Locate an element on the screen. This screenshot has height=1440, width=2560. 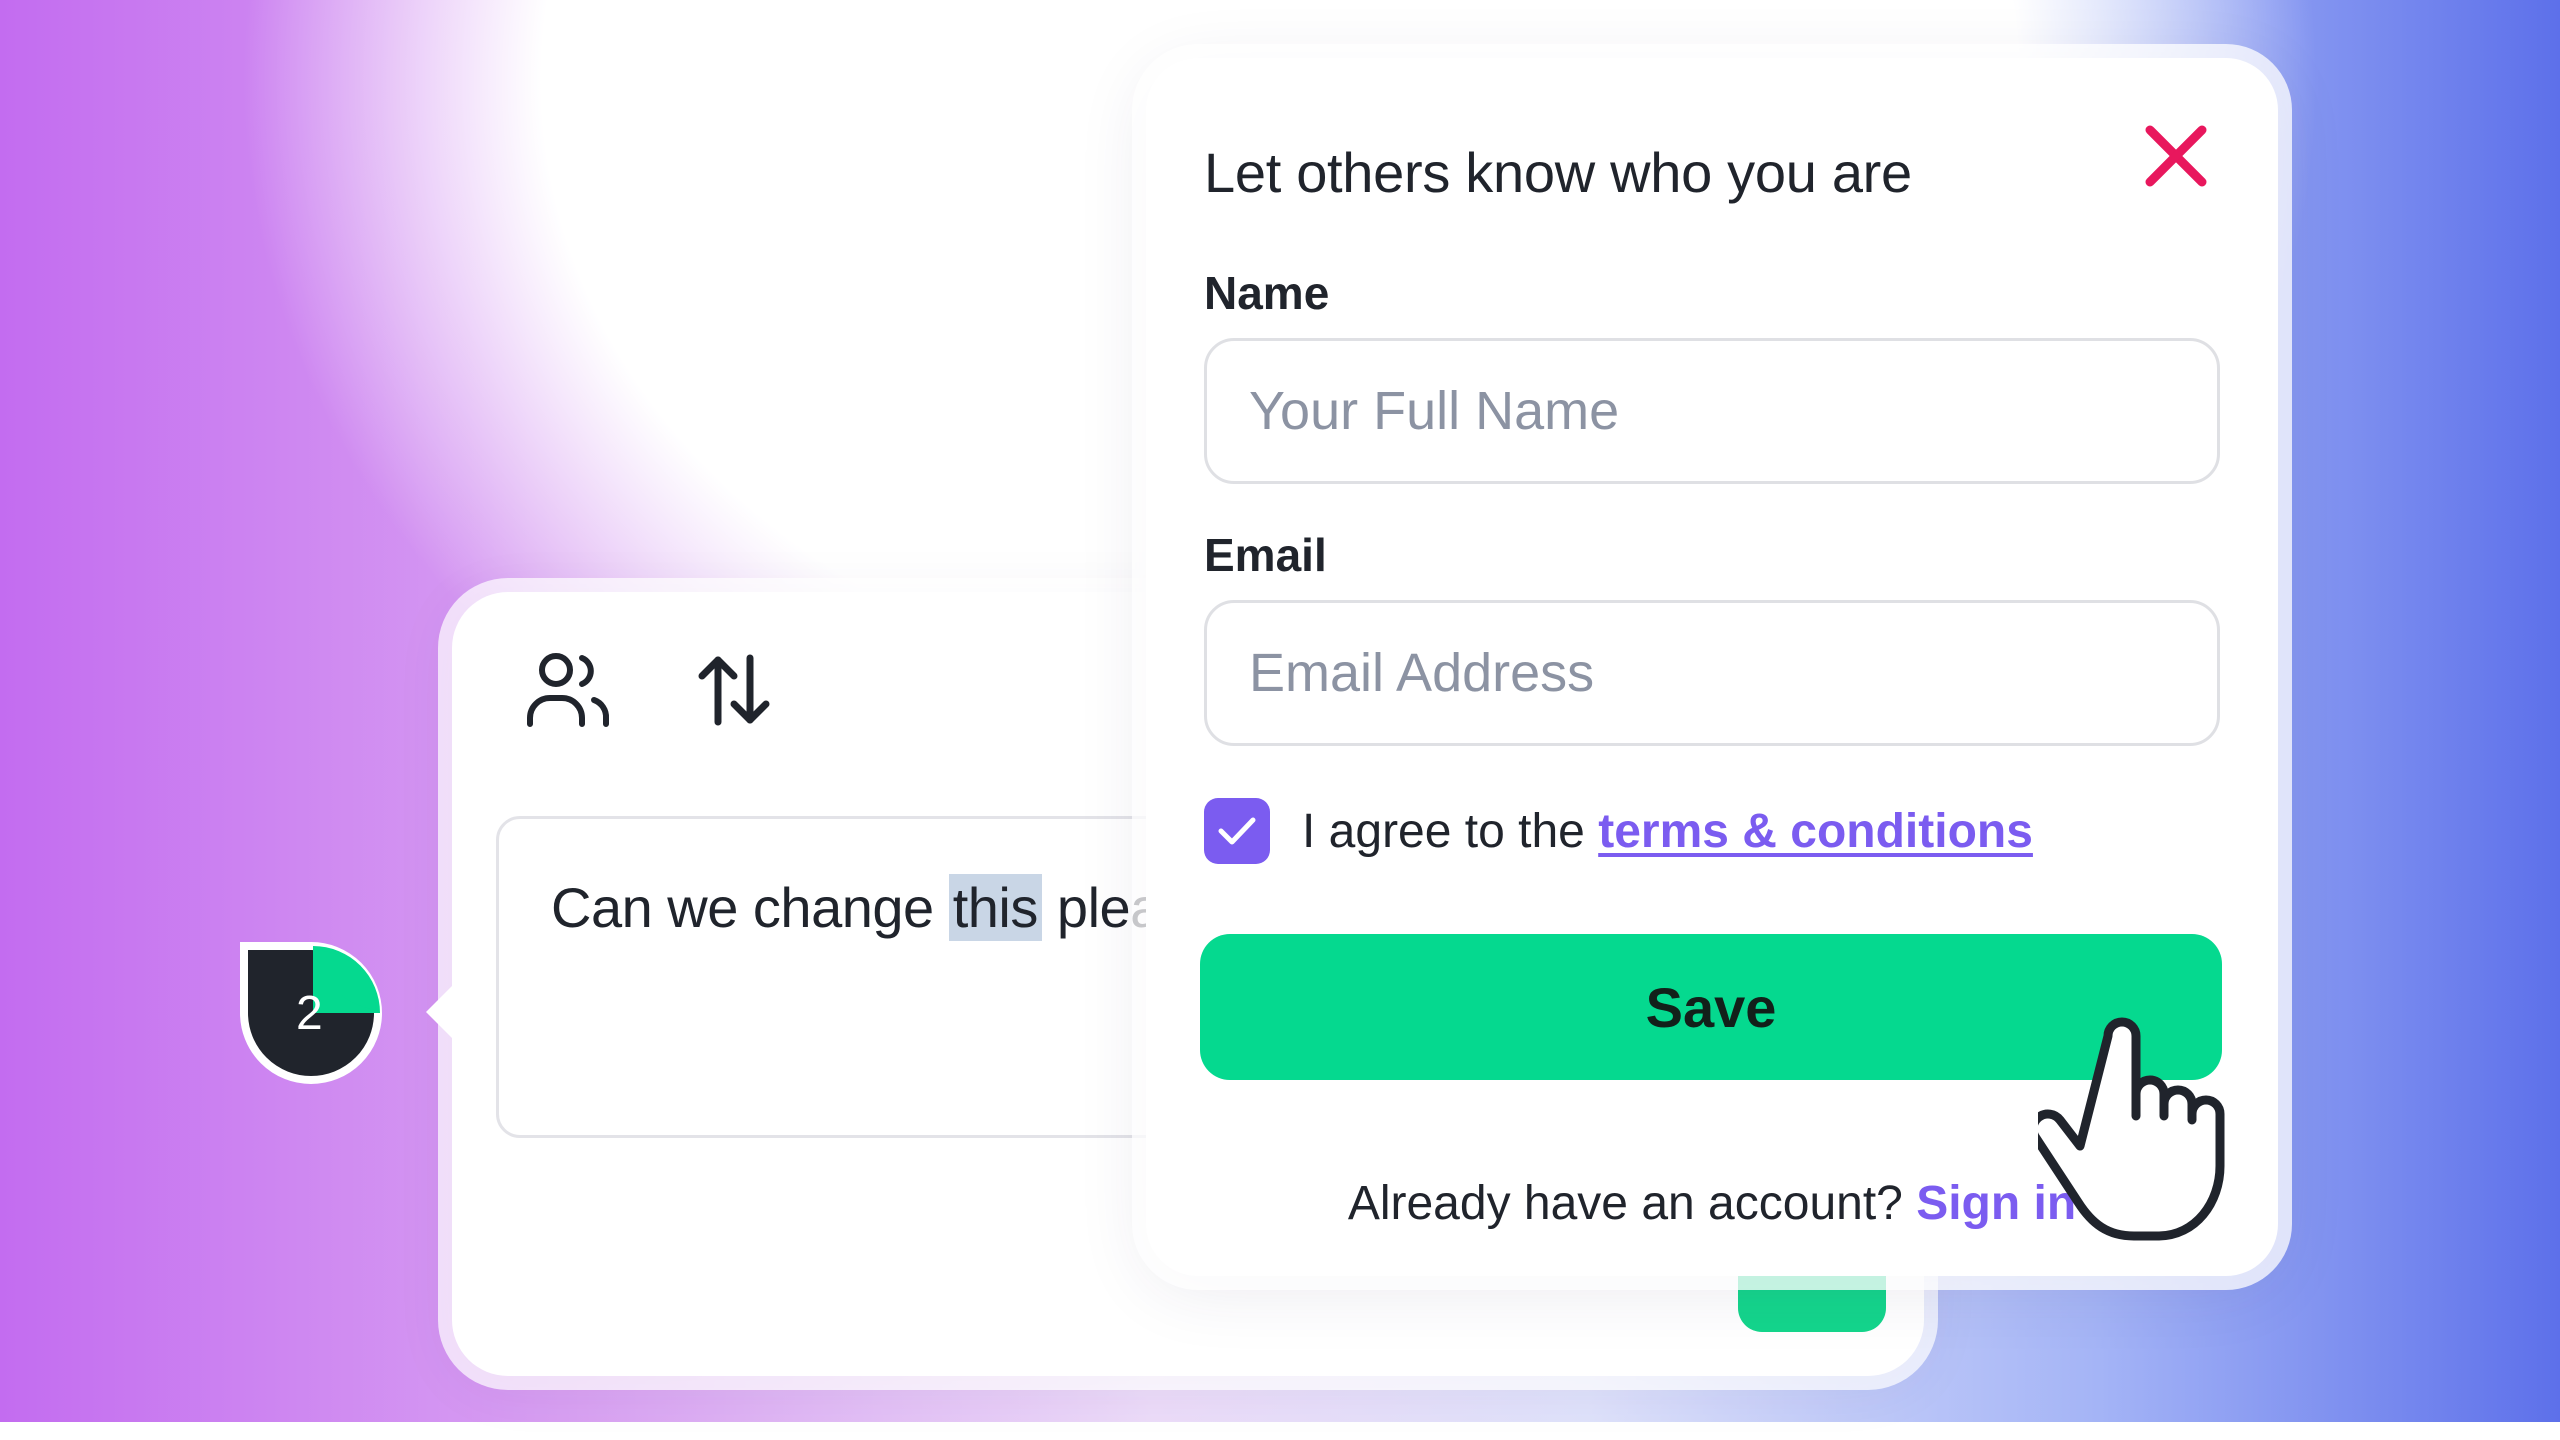
check-icon is located at coordinates (1237, 831).